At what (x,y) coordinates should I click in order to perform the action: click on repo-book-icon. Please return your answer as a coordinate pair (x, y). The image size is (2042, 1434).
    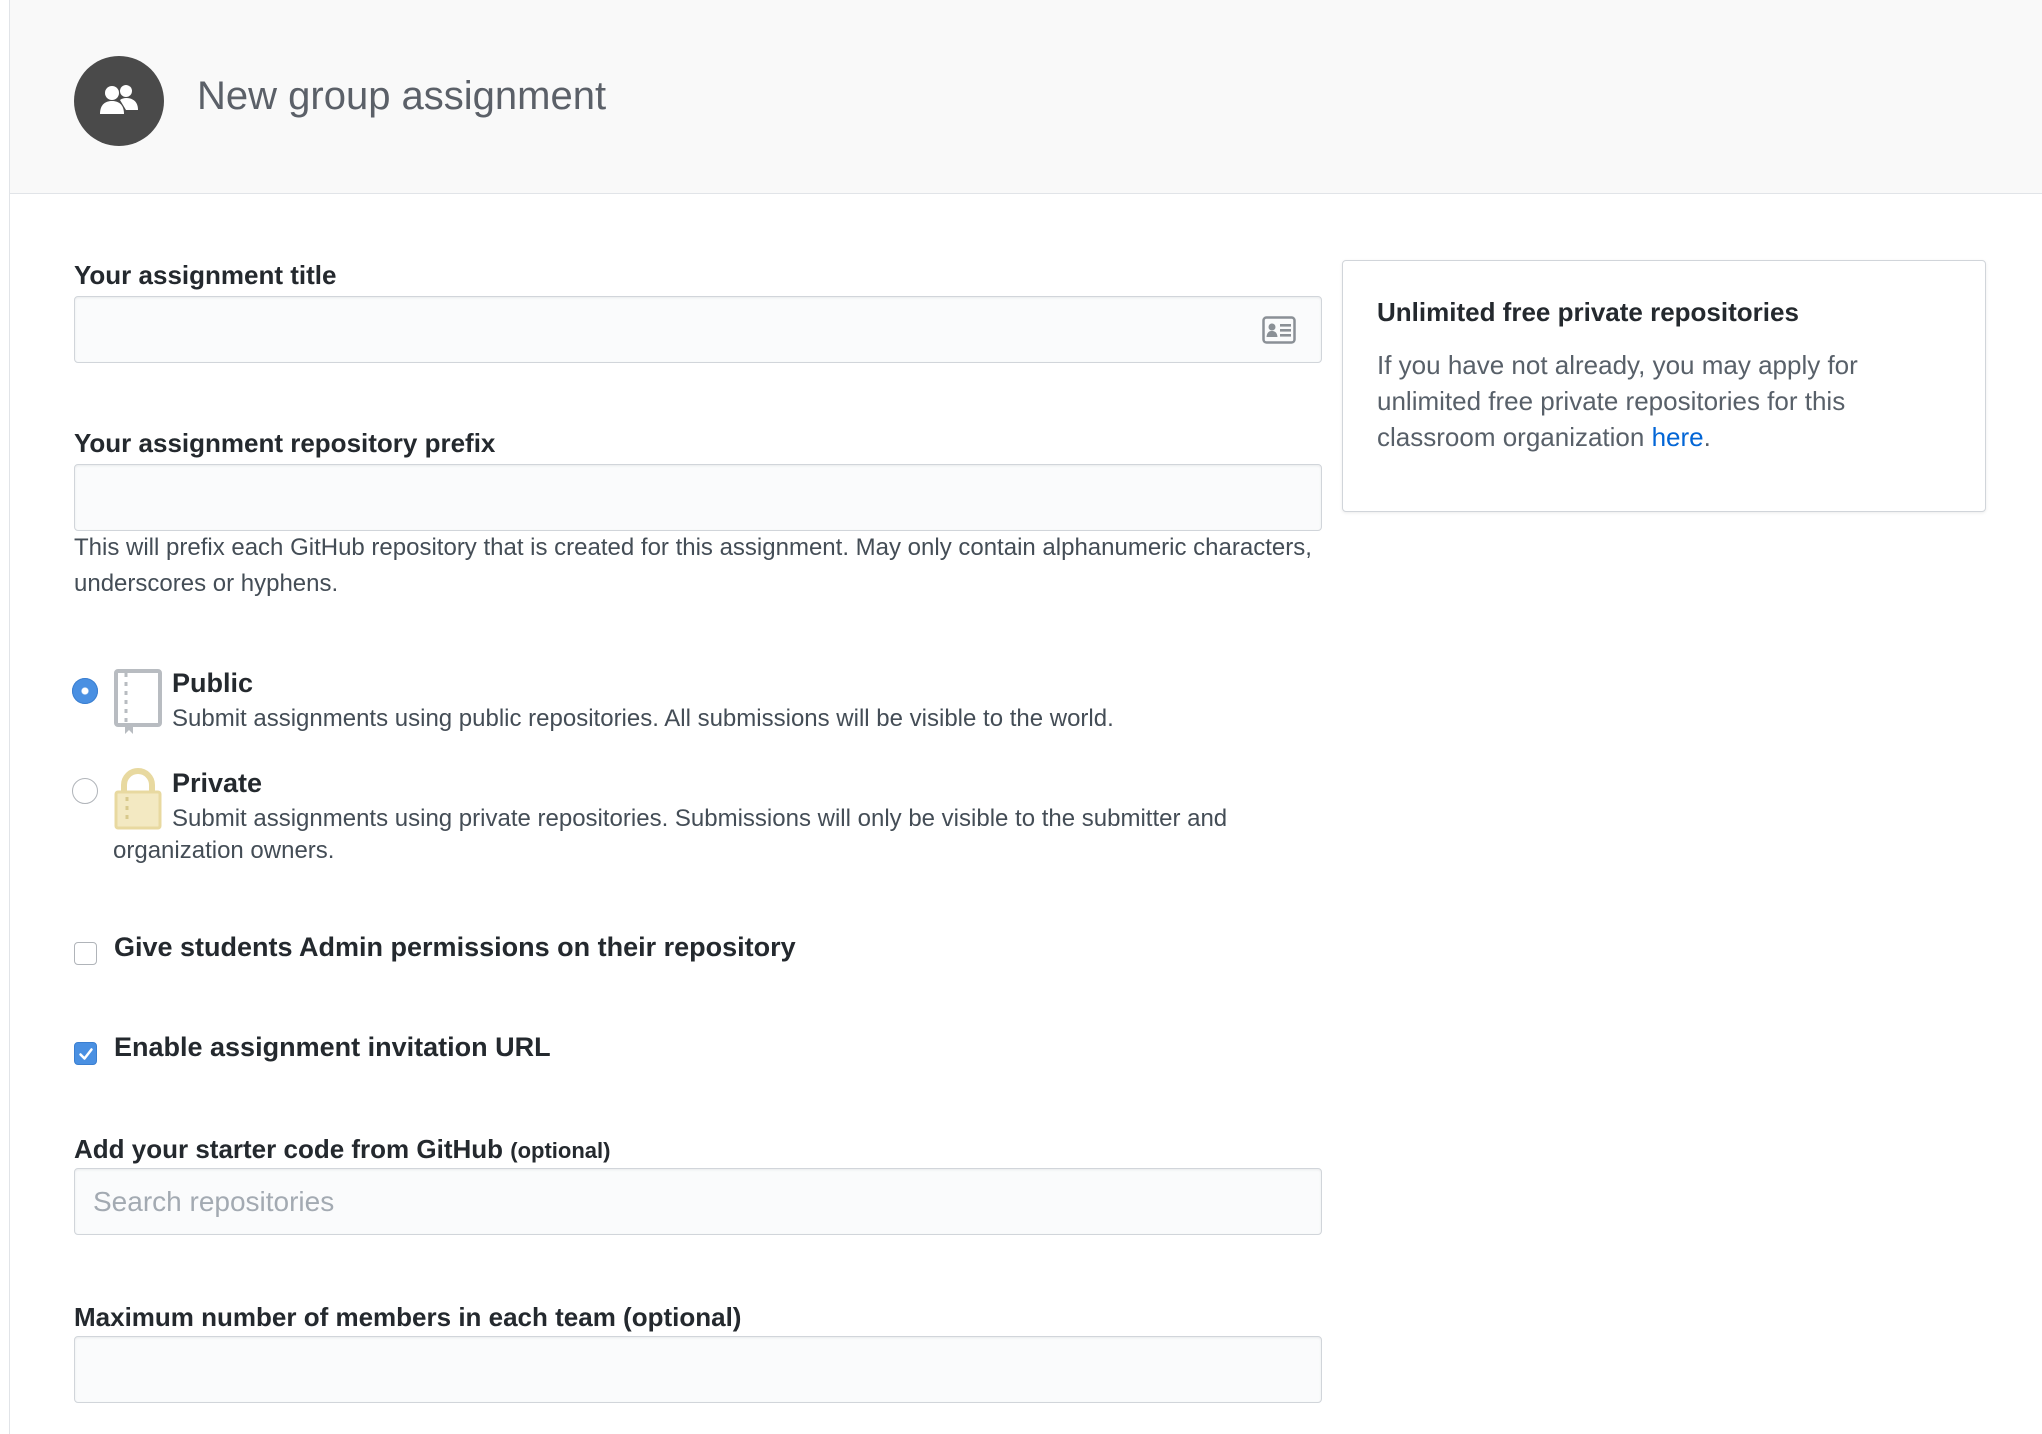
    Looking at the image, I should click on (138, 703).